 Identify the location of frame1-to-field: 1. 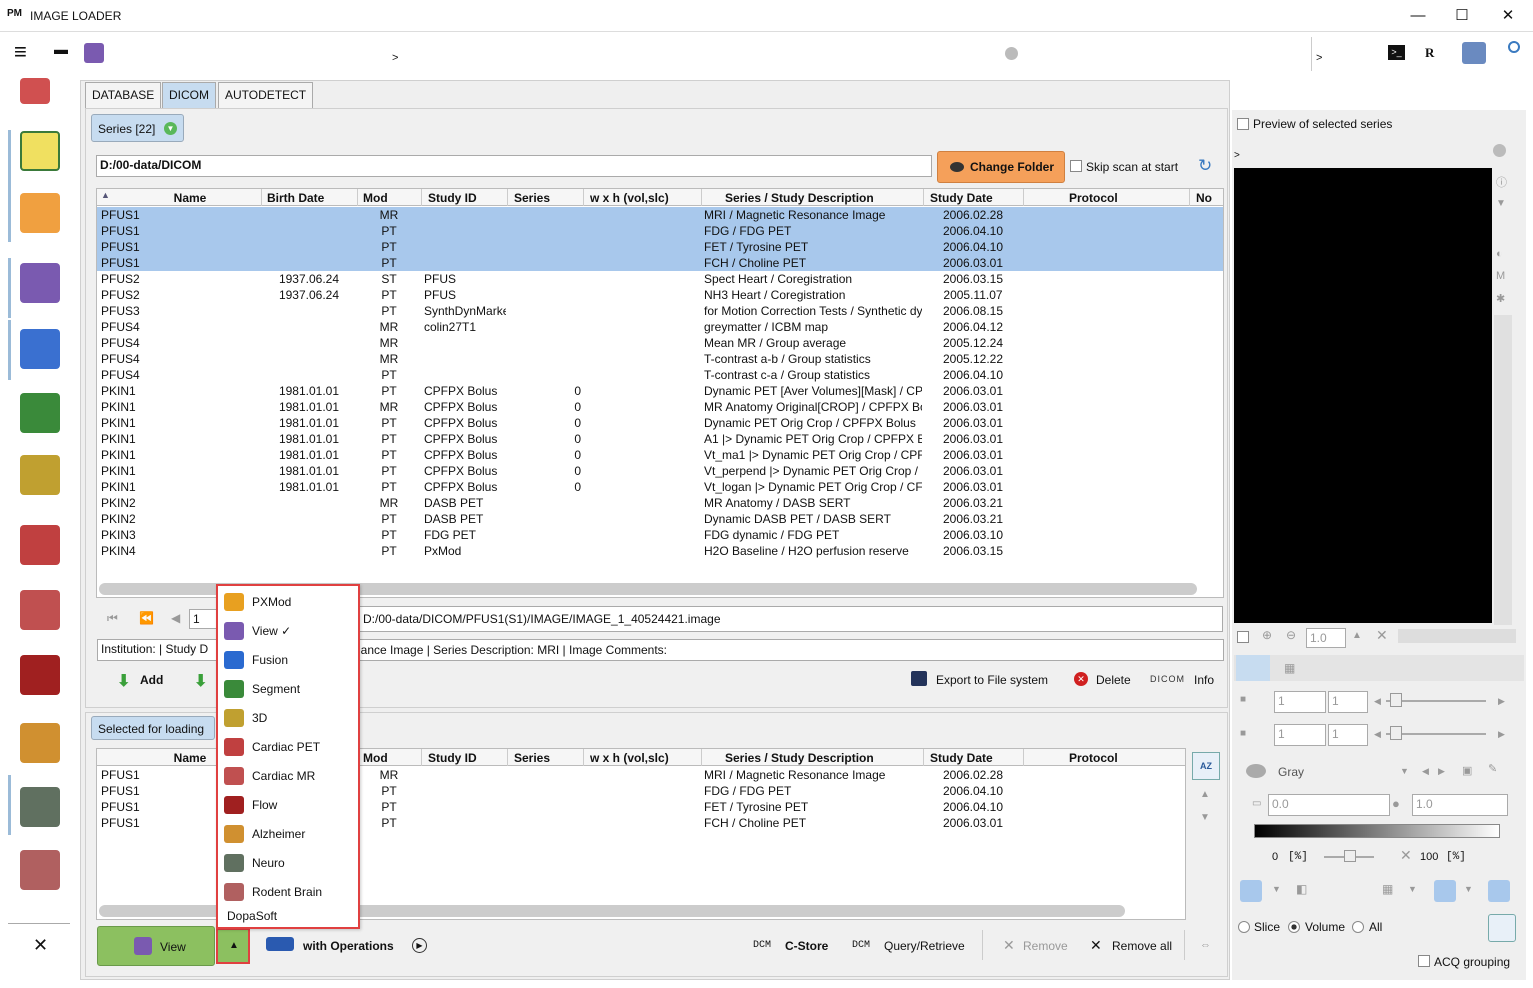
(1348, 702).